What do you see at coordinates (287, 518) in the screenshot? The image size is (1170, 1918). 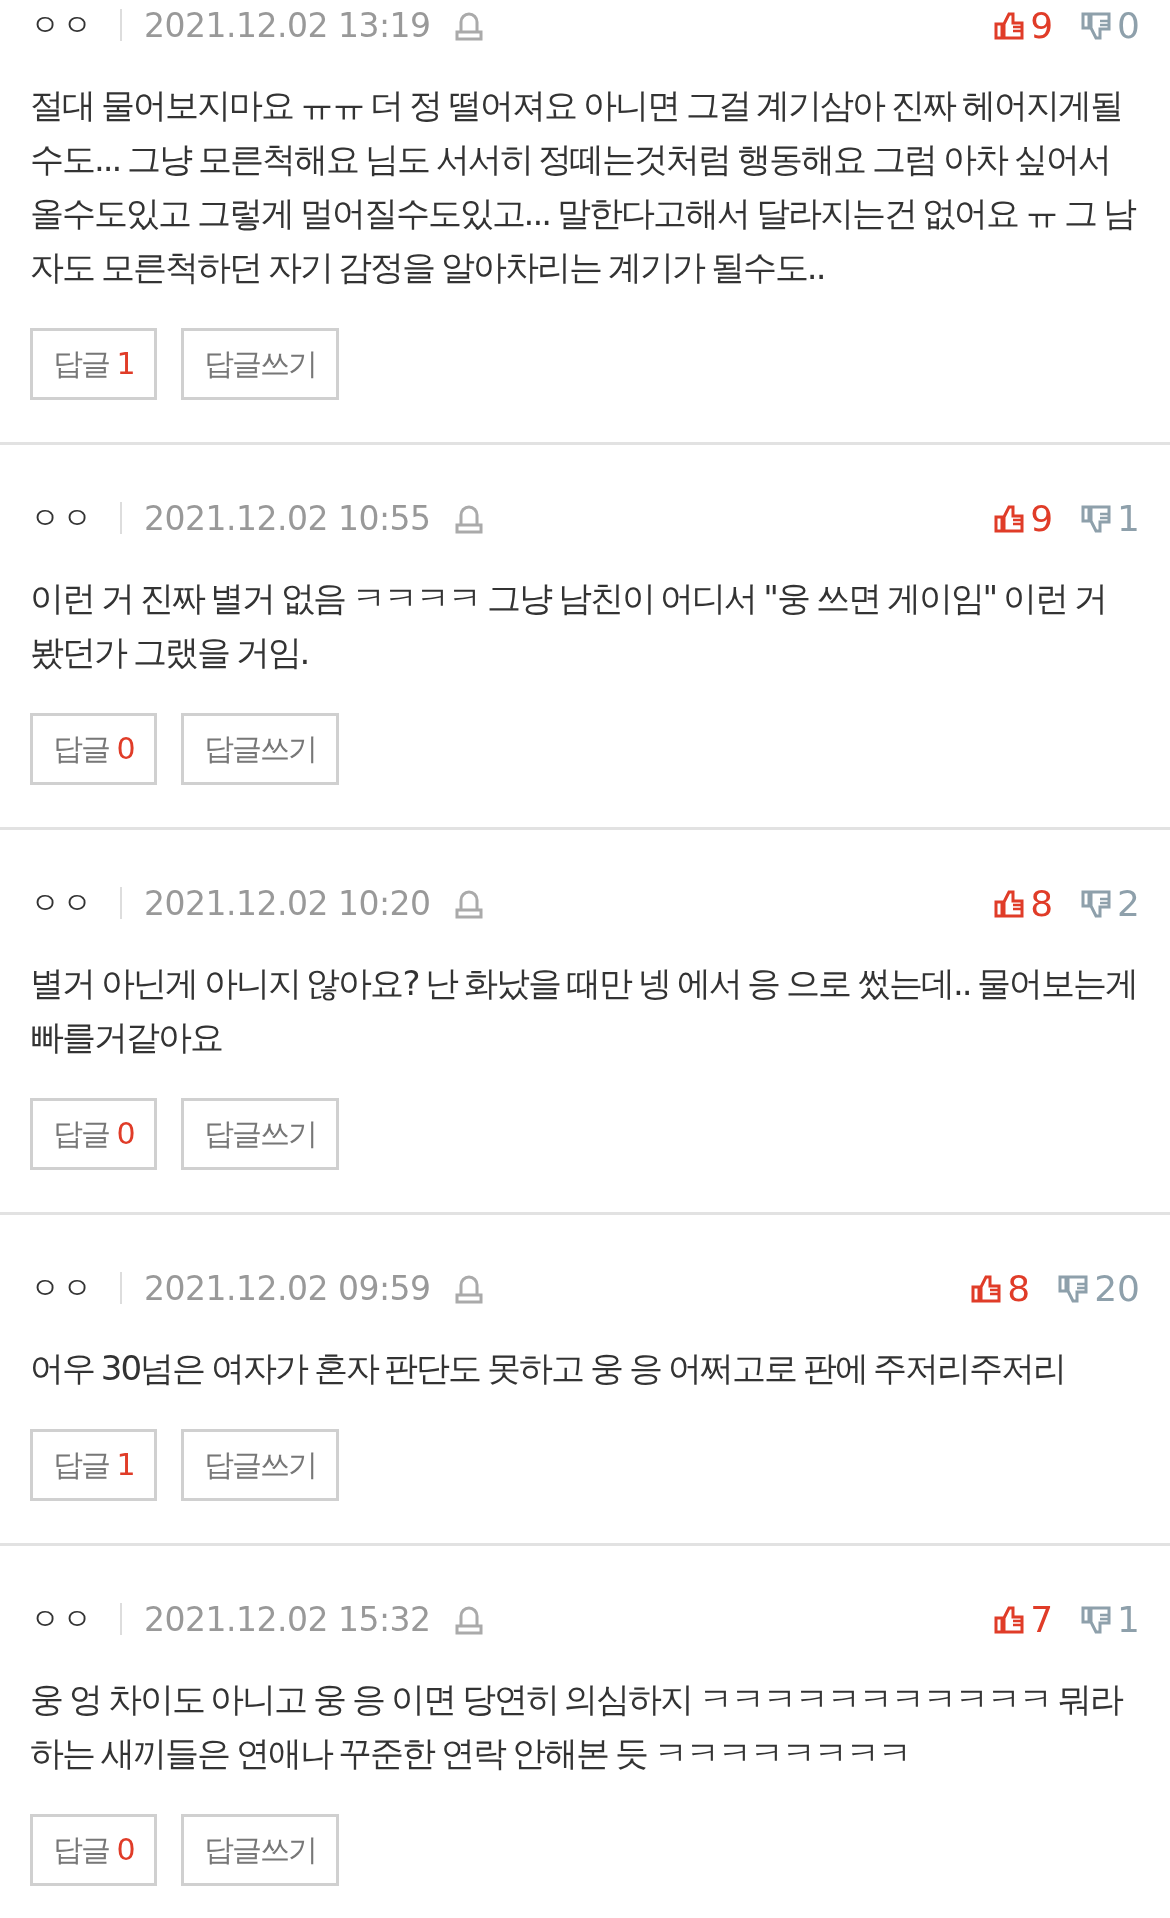 I see `comment-date: 2021.12.02 10:55` at bounding box center [287, 518].